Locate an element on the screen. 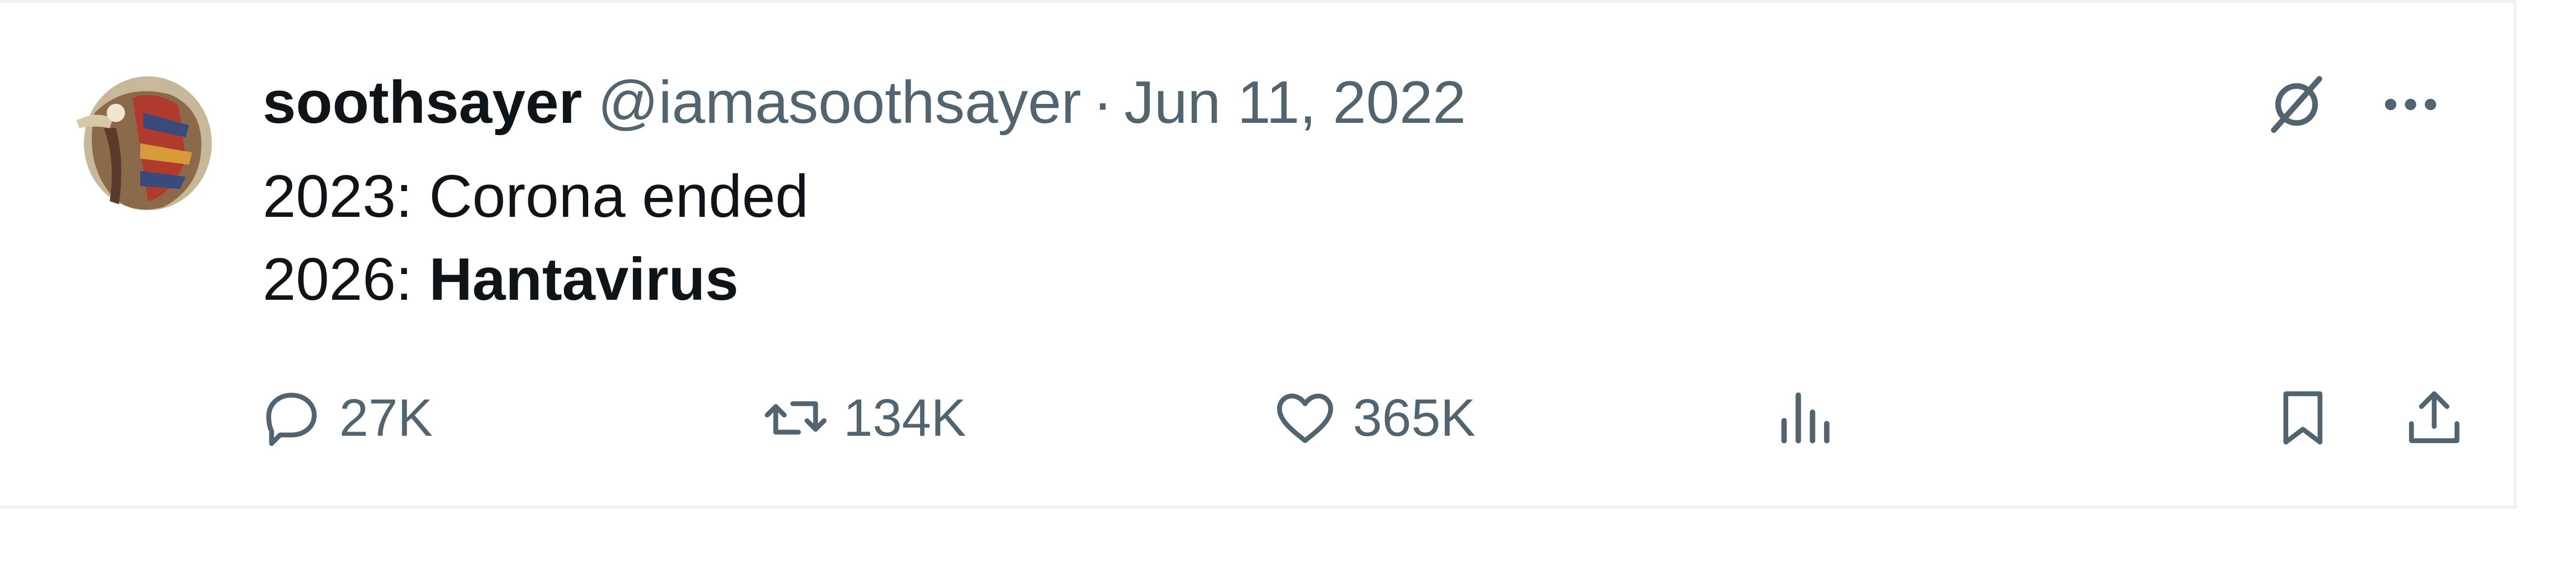 The width and height of the screenshot is (2576, 567). bookmark-button is located at coordinates (2303, 418).